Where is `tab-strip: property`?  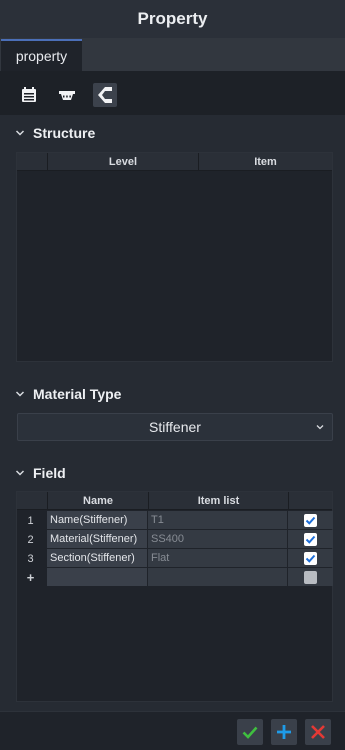
tab-strip: property is located at coordinates (172, 54).